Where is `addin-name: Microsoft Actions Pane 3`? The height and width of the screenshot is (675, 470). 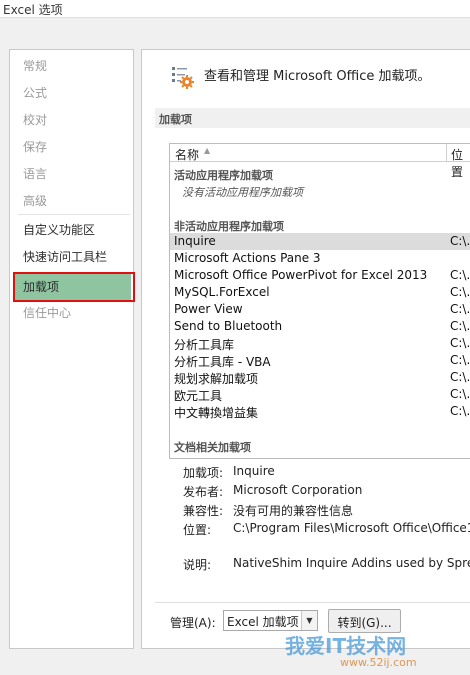 addin-name: Microsoft Actions Pane 3 is located at coordinates (247, 258).